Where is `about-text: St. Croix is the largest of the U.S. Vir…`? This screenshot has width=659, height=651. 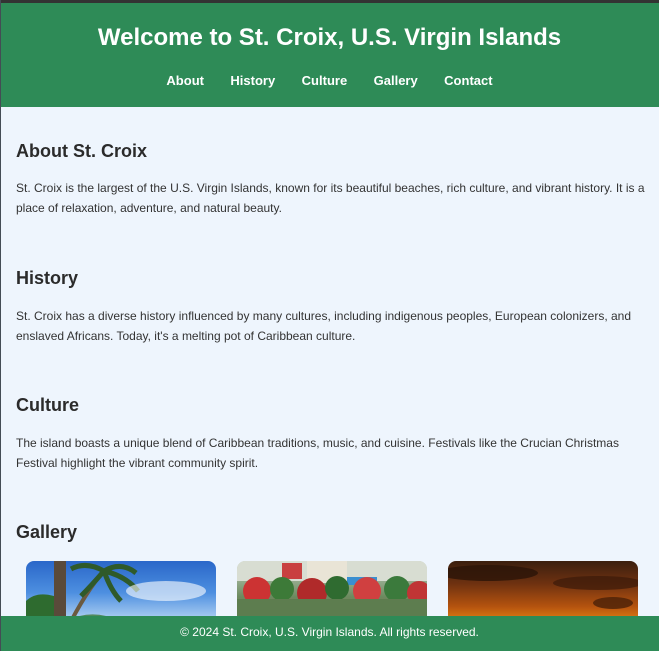
about-text: St. Croix is the largest of the U.S. Vir… is located at coordinates (330, 198).